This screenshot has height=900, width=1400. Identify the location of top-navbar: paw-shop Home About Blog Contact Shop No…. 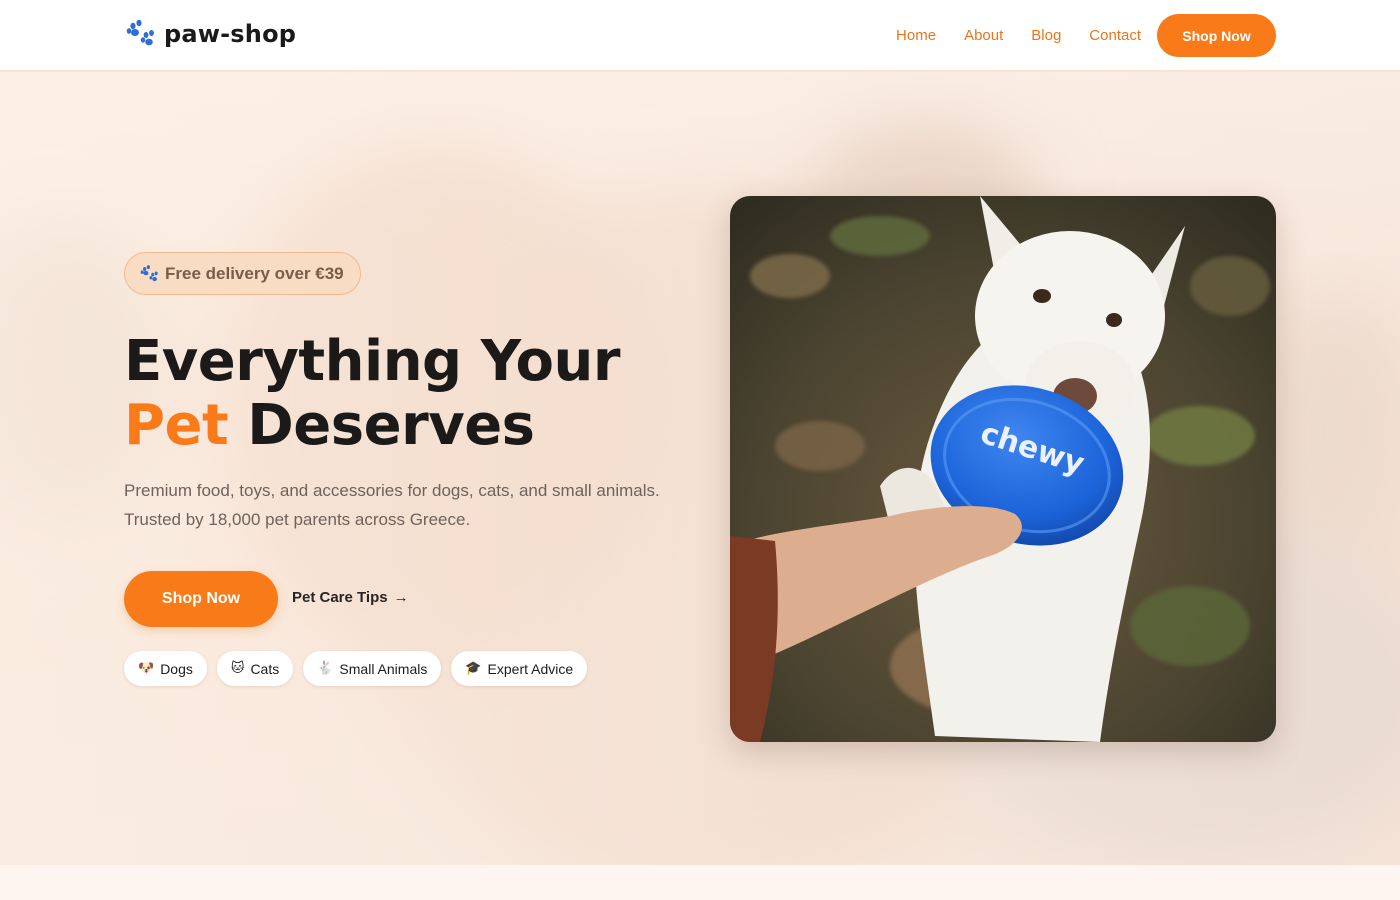
(700, 36).